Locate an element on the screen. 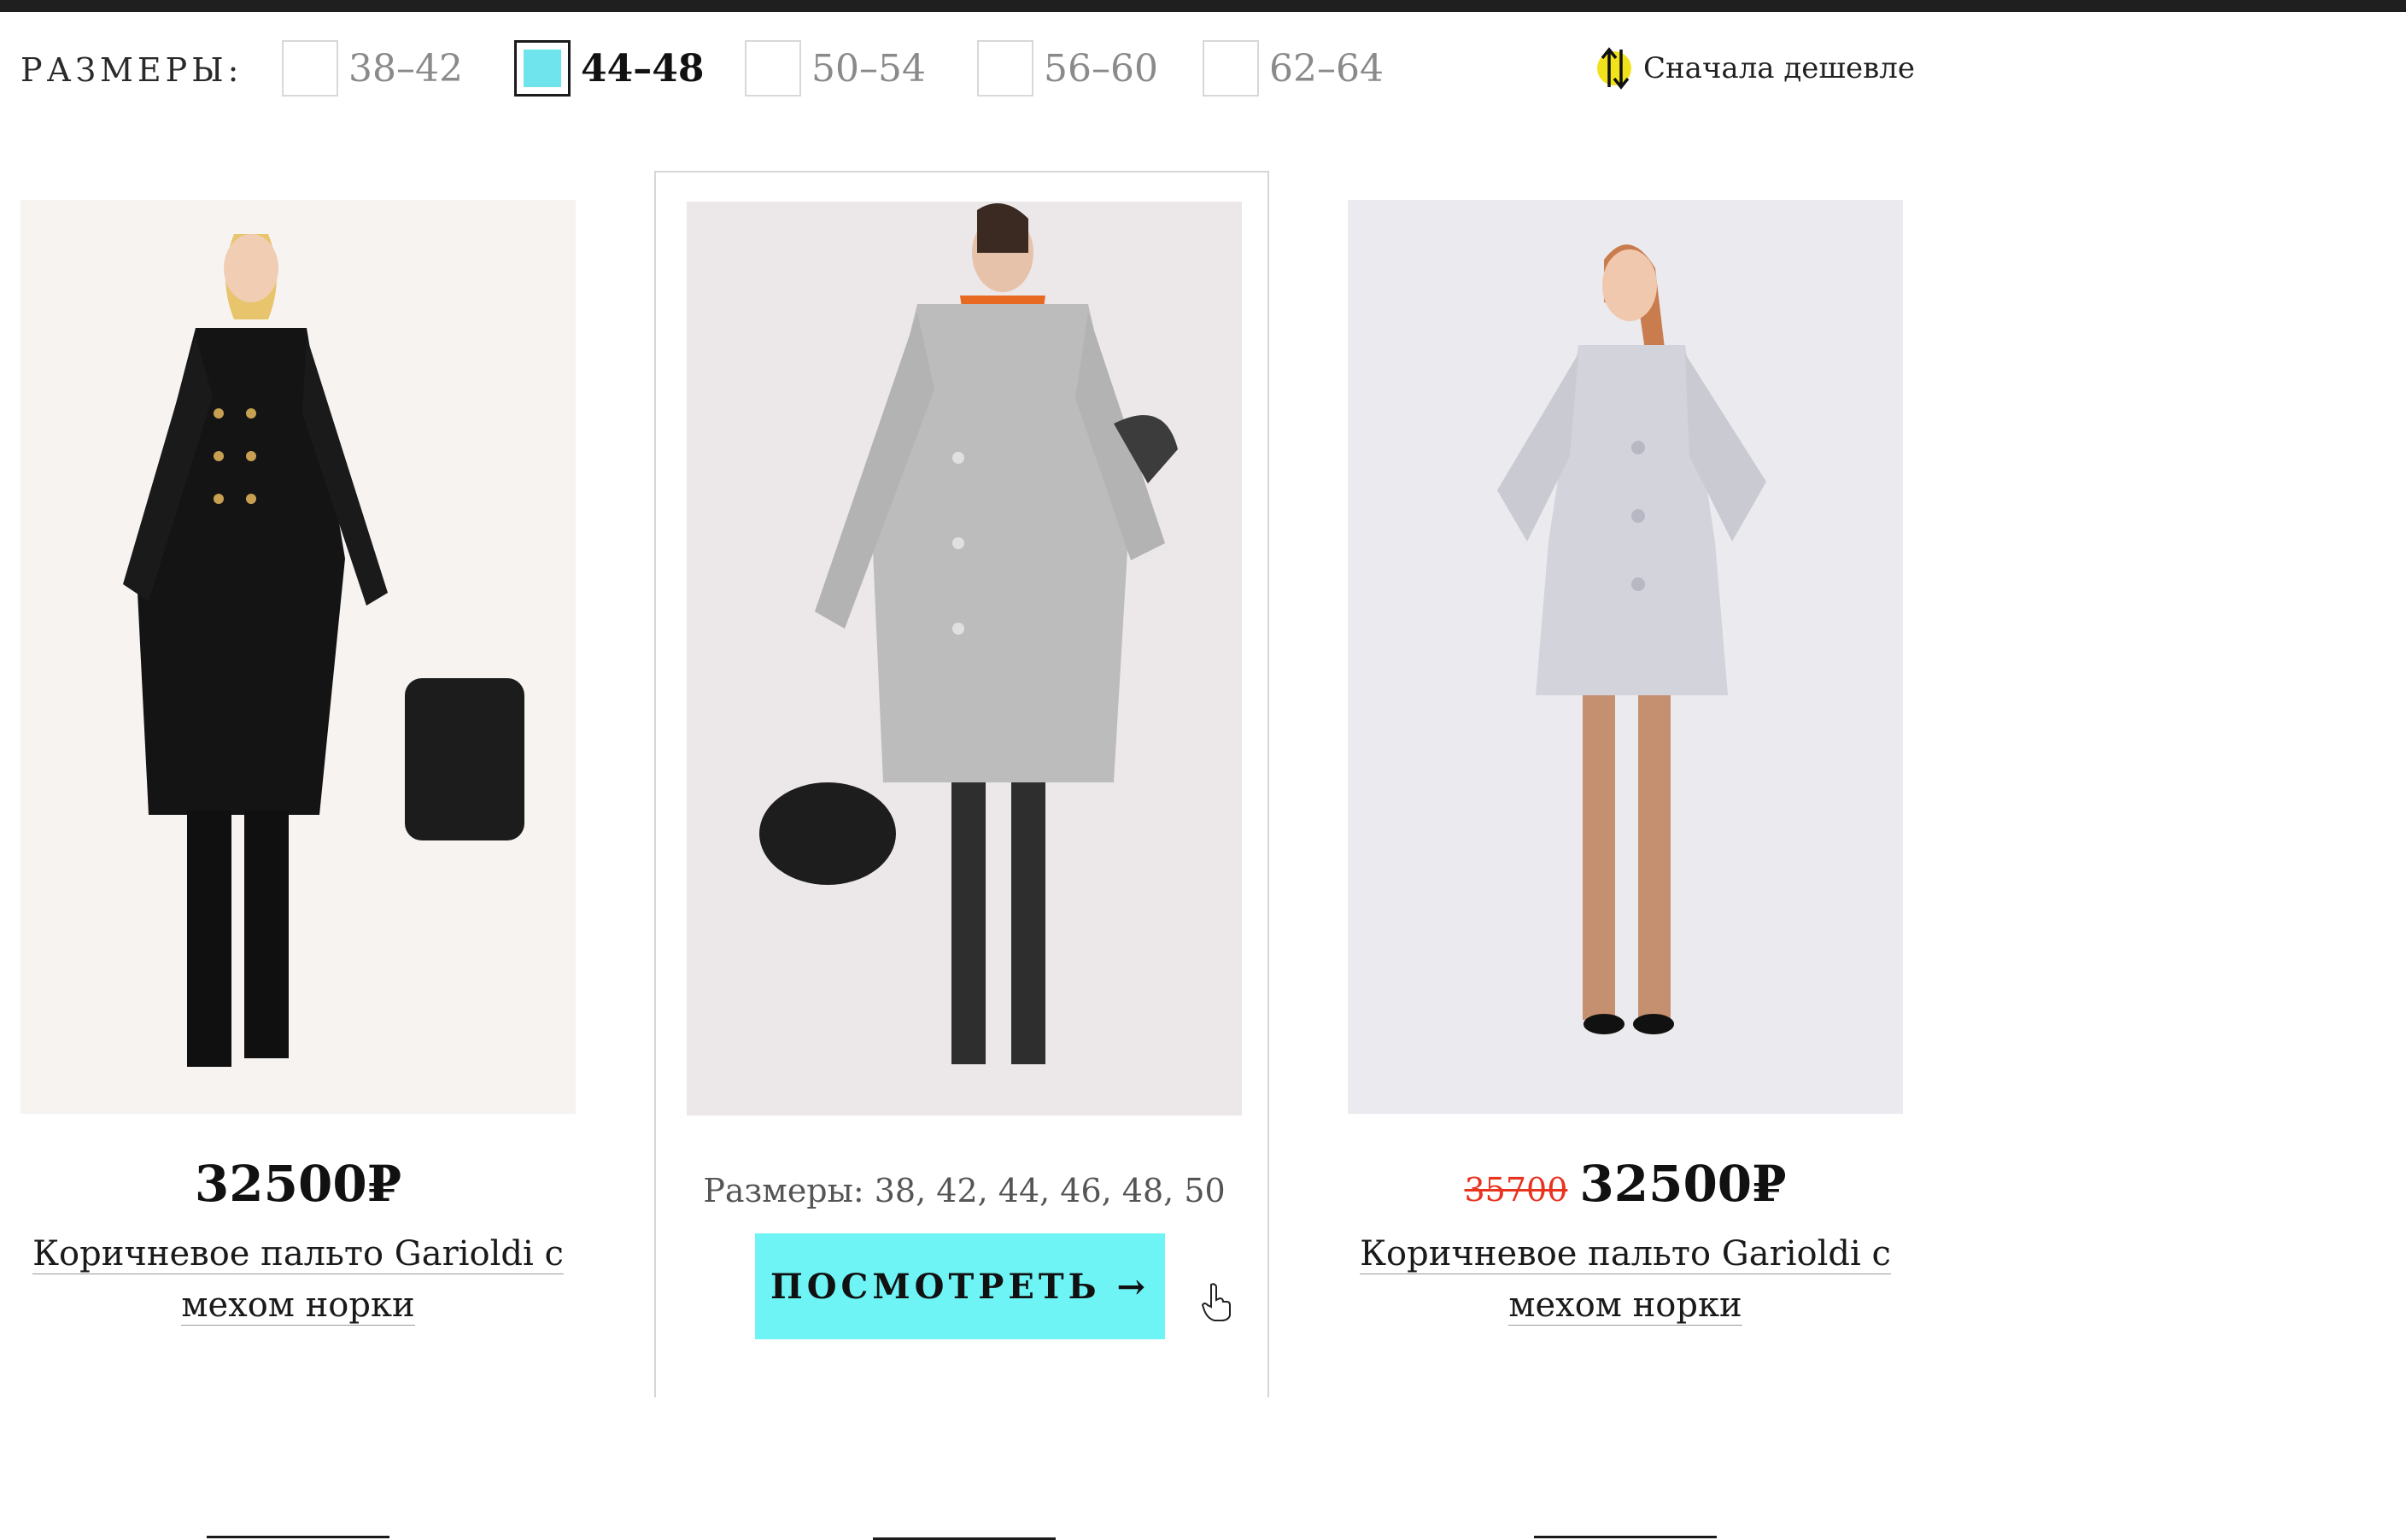 This screenshot has height=1540, width=2406. sort-label: Сначала дешевле is located at coordinates (1779, 68).